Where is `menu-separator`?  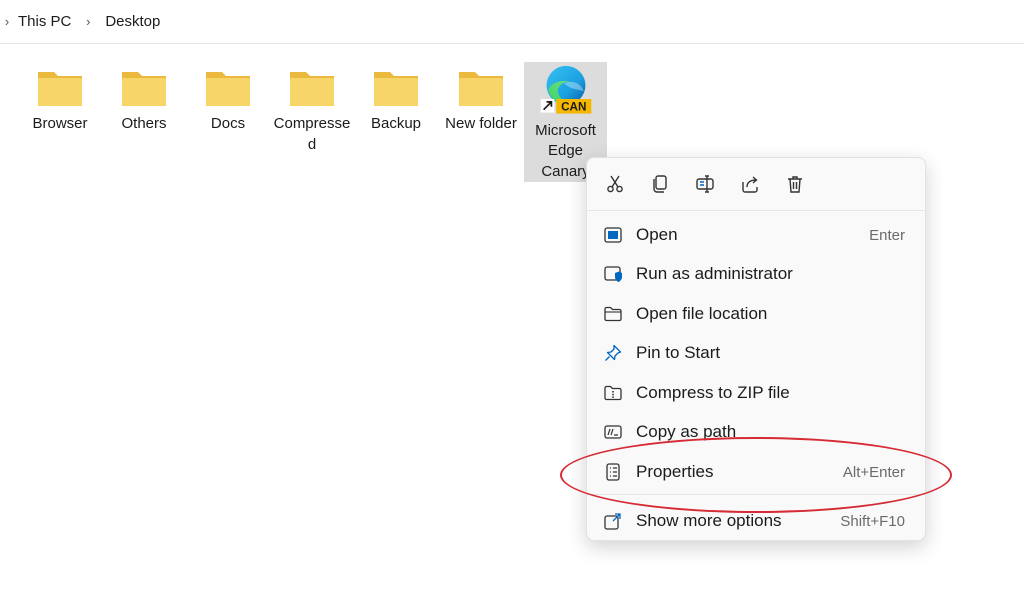
menu-separator is located at coordinates (756, 494).